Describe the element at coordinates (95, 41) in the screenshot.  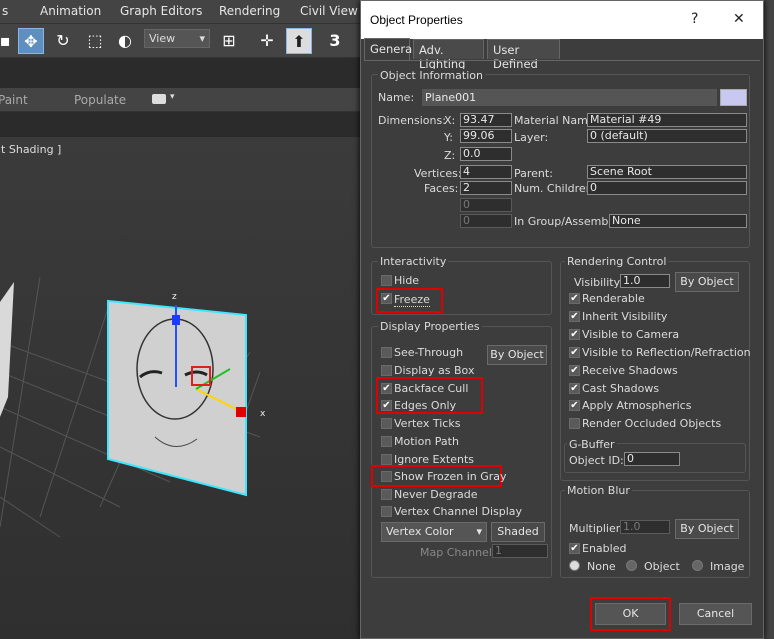
I see `scale-icon: ⬚` at that location.